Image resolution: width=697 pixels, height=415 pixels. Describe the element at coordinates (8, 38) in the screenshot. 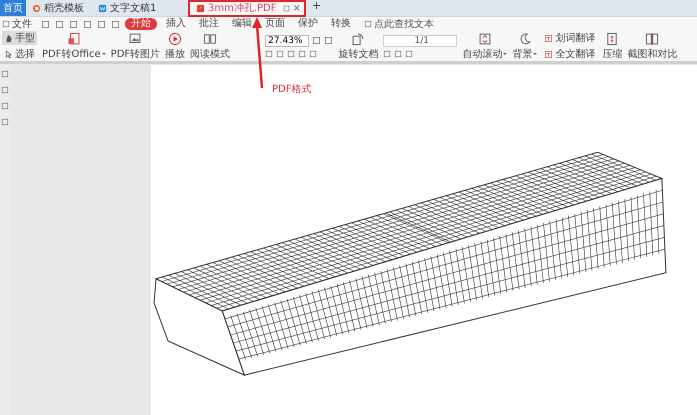

I see `hand-icon` at that location.